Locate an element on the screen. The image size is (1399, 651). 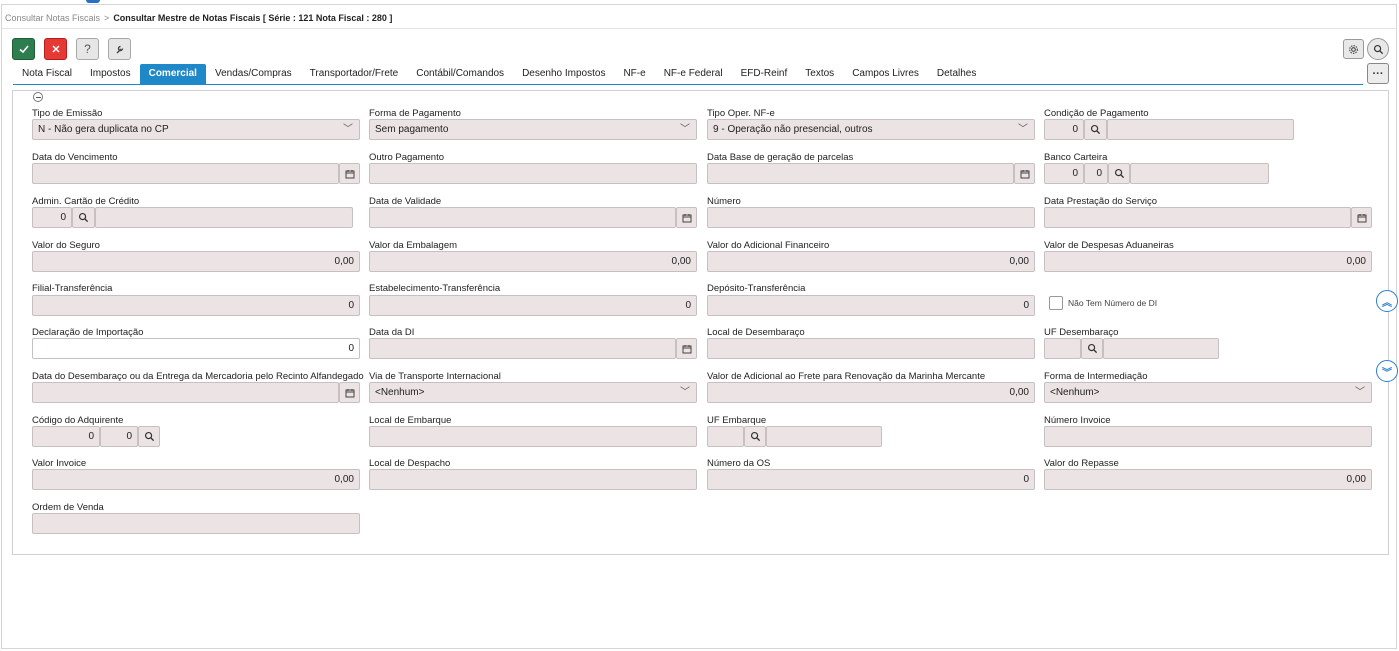
data-di-calendar-button is located at coordinates (686, 348).